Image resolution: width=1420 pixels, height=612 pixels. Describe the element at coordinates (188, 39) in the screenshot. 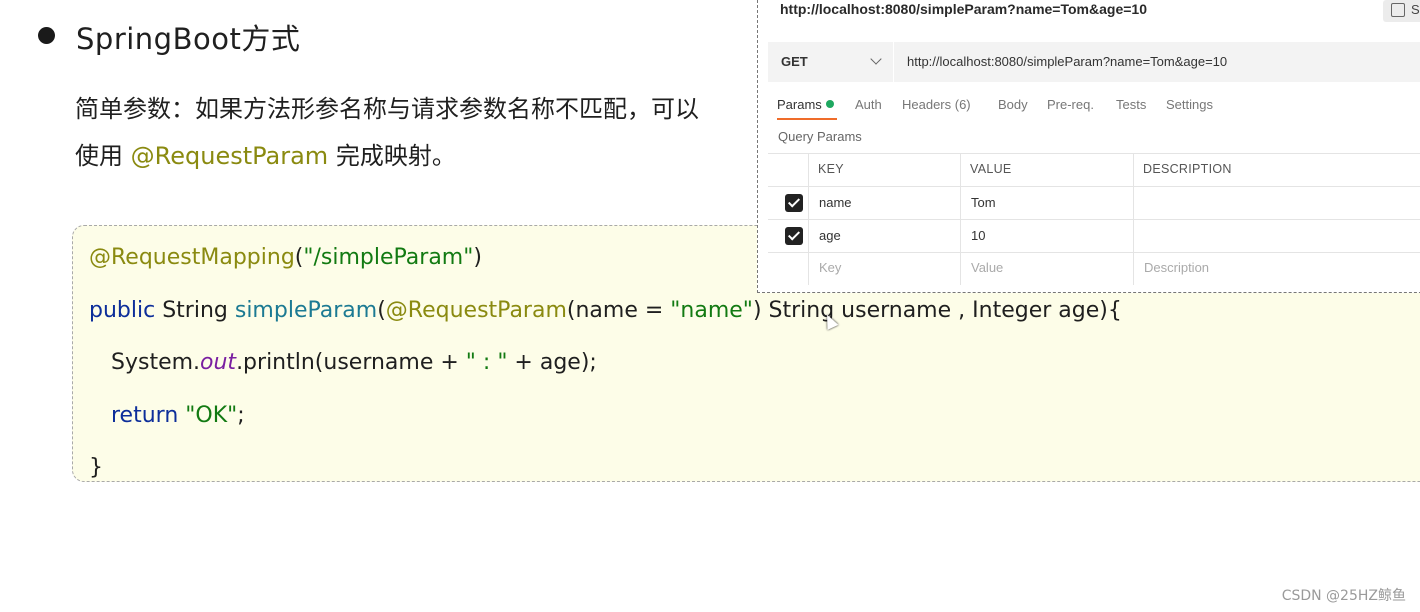

I see `slide-title: SpringBoot方式` at that location.